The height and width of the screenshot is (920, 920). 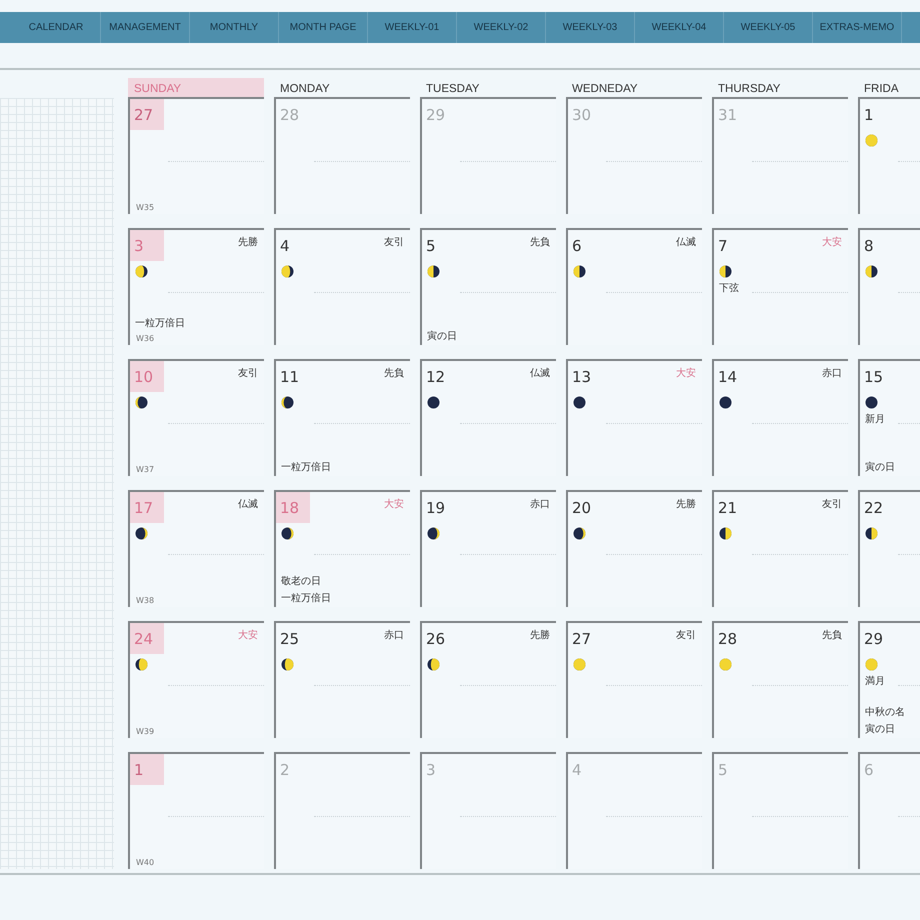 I want to click on day-cell: 14 赤口, so click(x=780, y=417).